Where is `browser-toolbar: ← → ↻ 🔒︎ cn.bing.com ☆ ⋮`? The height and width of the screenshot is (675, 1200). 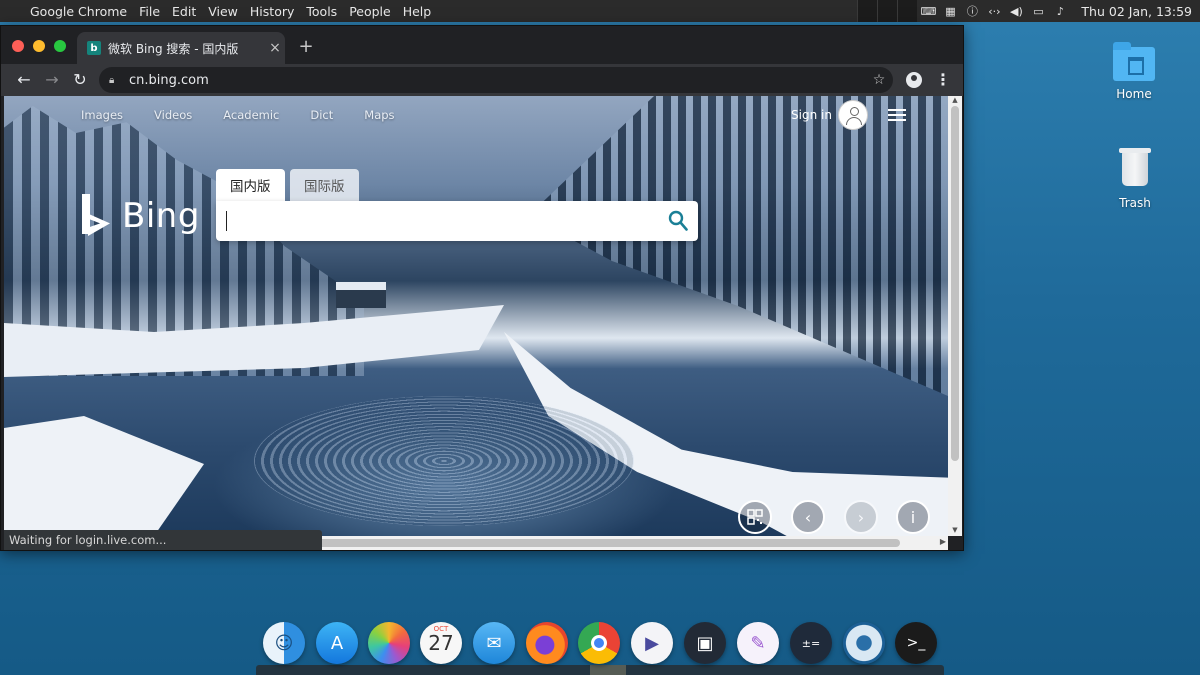 browser-toolbar: ← → ↻ 🔒︎ cn.bing.com ☆ ⋮ is located at coordinates (482, 80).